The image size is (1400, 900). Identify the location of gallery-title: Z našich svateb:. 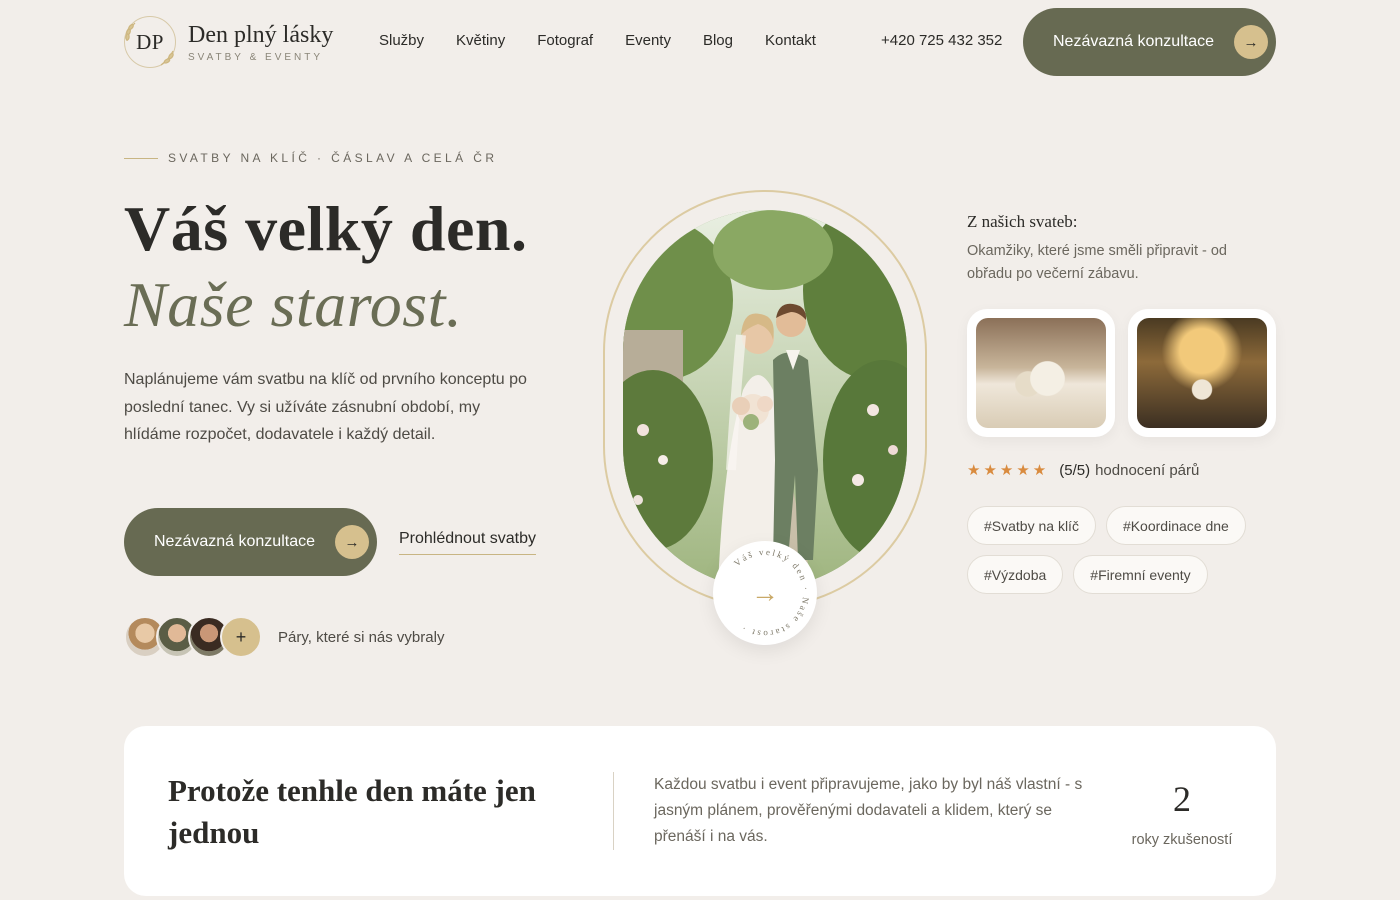
(1022, 221).